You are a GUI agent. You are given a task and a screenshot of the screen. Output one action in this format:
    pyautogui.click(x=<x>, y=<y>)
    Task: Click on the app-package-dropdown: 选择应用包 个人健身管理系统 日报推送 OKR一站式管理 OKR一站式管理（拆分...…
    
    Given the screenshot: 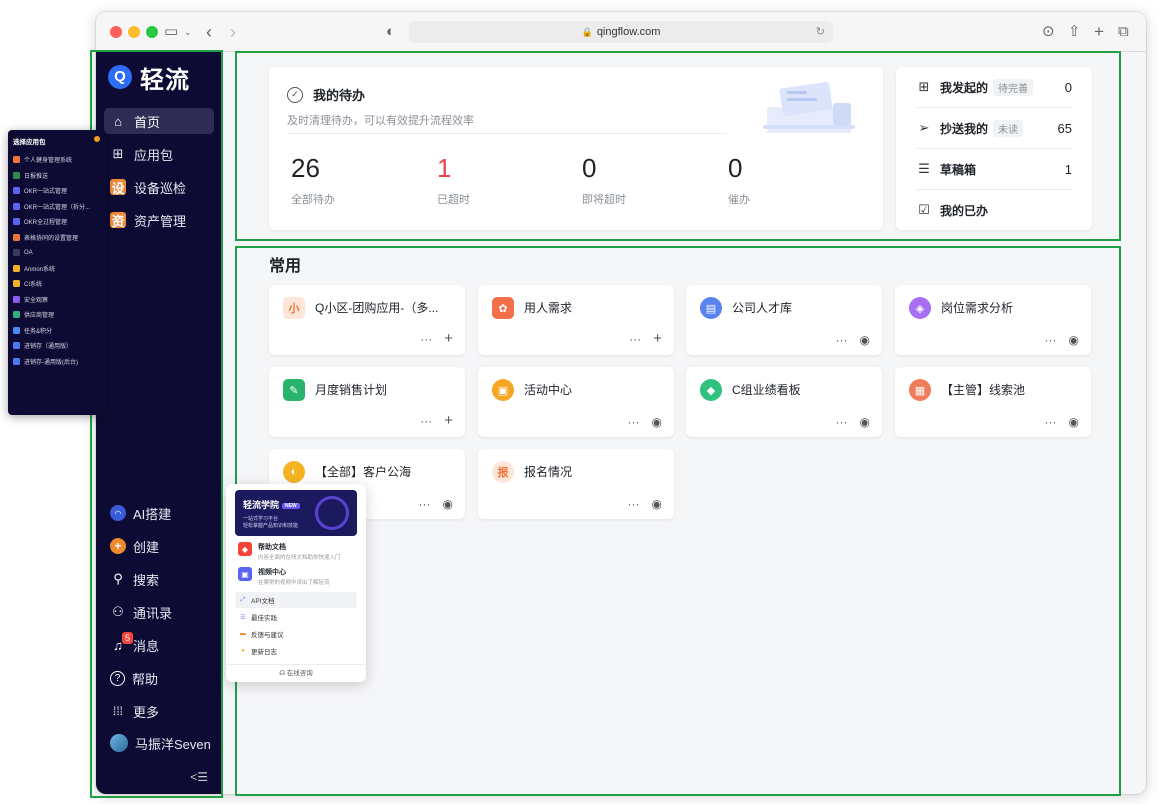 What is the action you would take?
    pyautogui.click(x=57, y=272)
    